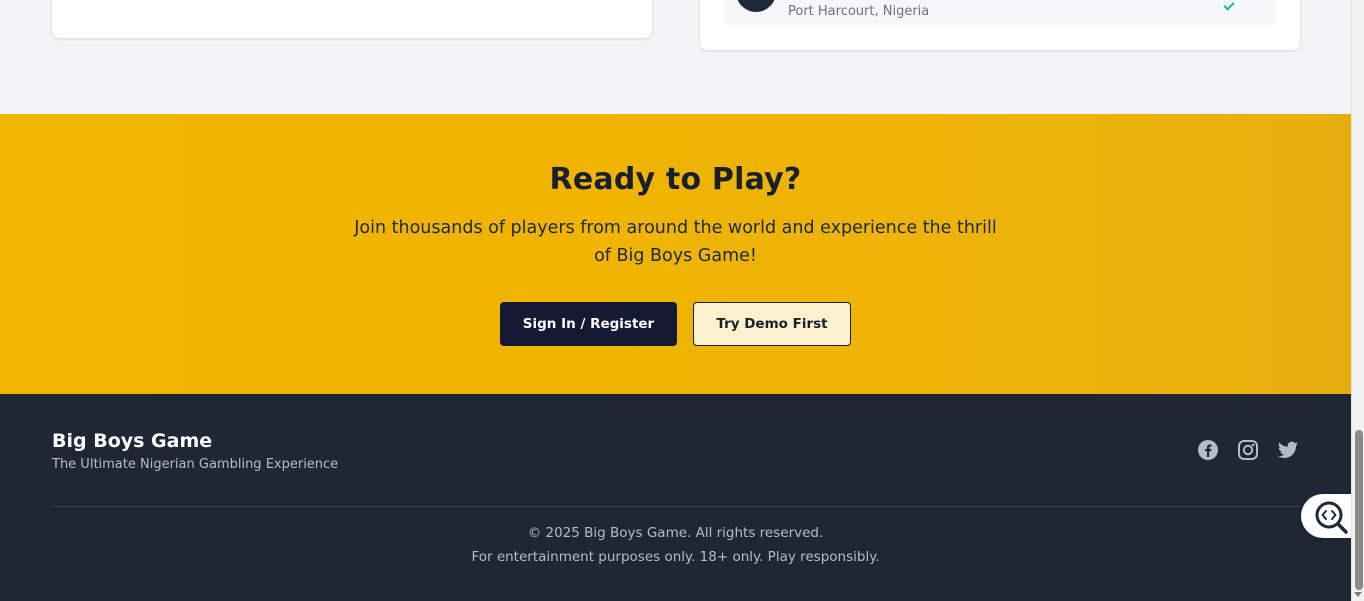 This screenshot has height=601, width=1364. I want to click on facebook-icon, so click(1208, 450).